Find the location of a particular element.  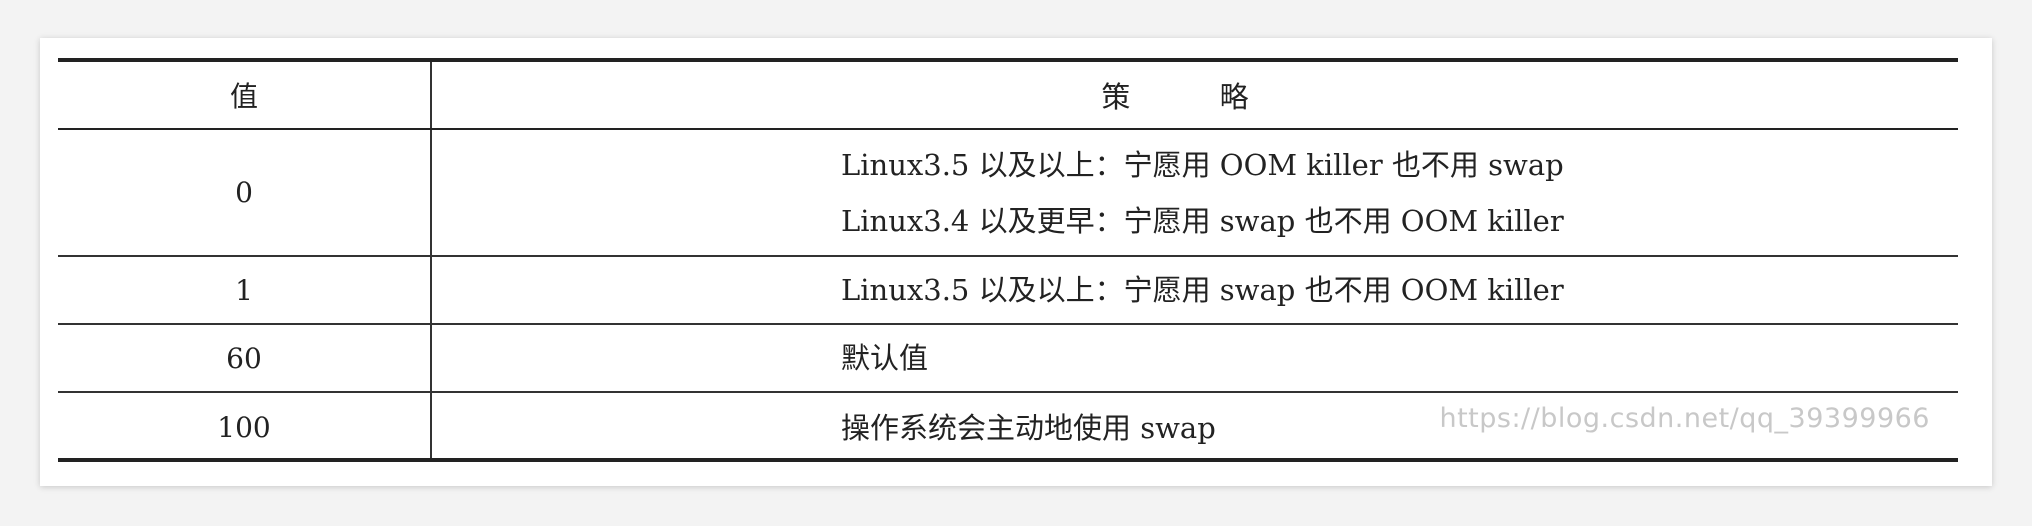

row-value: 100 is located at coordinates (244, 427).